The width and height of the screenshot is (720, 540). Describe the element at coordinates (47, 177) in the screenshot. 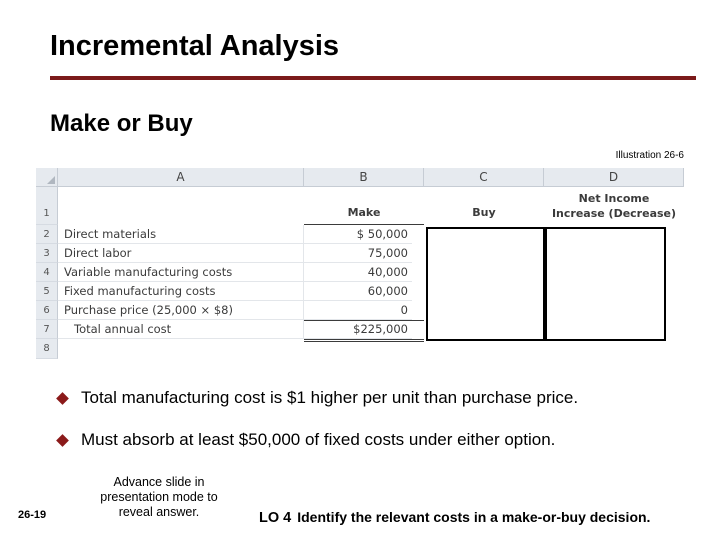

I see `select-all-corner` at that location.